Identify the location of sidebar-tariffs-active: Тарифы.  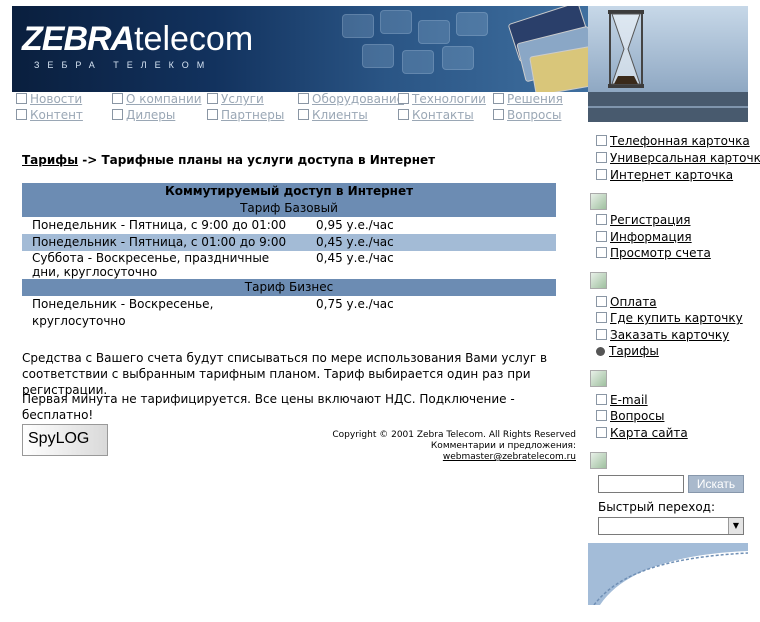
(627, 351).